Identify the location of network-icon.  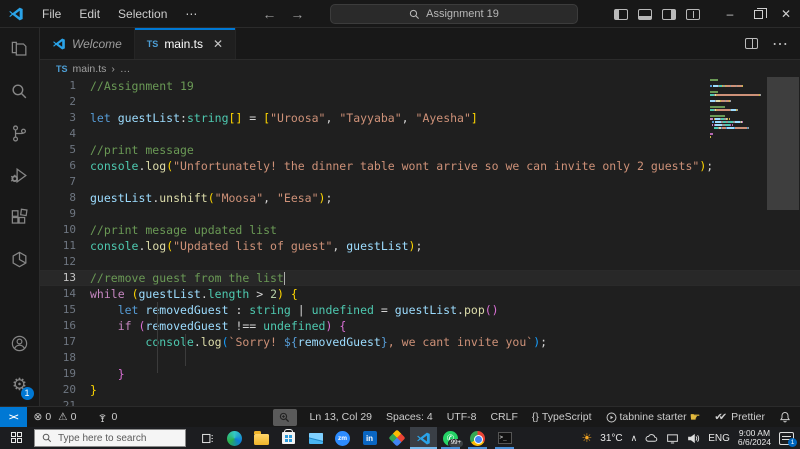
(672, 438).